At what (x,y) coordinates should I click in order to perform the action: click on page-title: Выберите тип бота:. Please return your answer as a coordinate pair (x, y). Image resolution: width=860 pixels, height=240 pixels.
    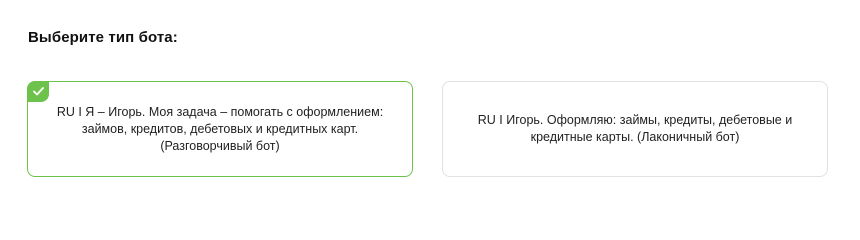
    Looking at the image, I should click on (103, 37).